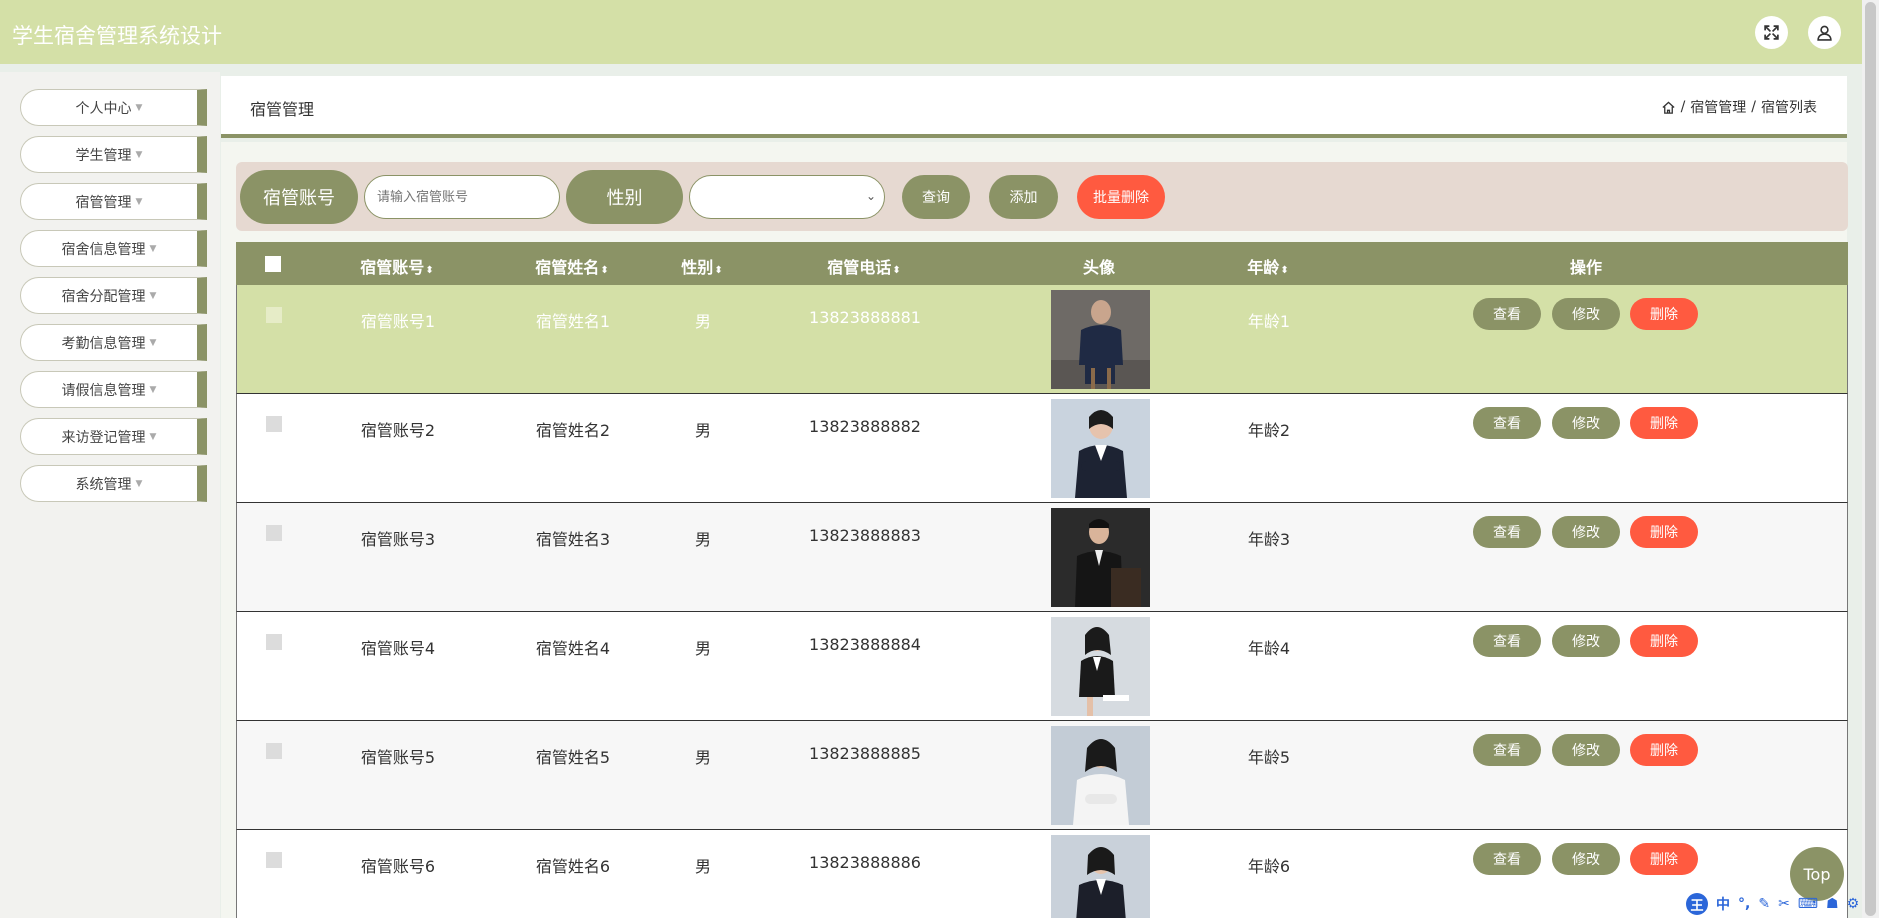 This screenshot has width=1879, height=918. What do you see at coordinates (299, 197) in the screenshot?
I see `account-label: 宿管账号` at bounding box center [299, 197].